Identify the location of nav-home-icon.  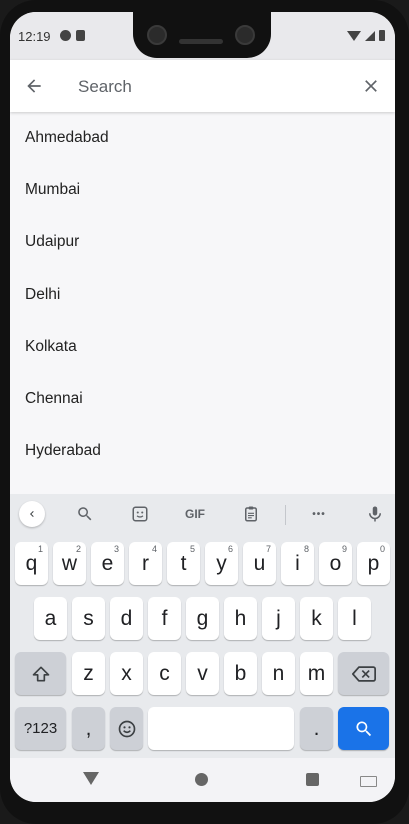
(201, 779).